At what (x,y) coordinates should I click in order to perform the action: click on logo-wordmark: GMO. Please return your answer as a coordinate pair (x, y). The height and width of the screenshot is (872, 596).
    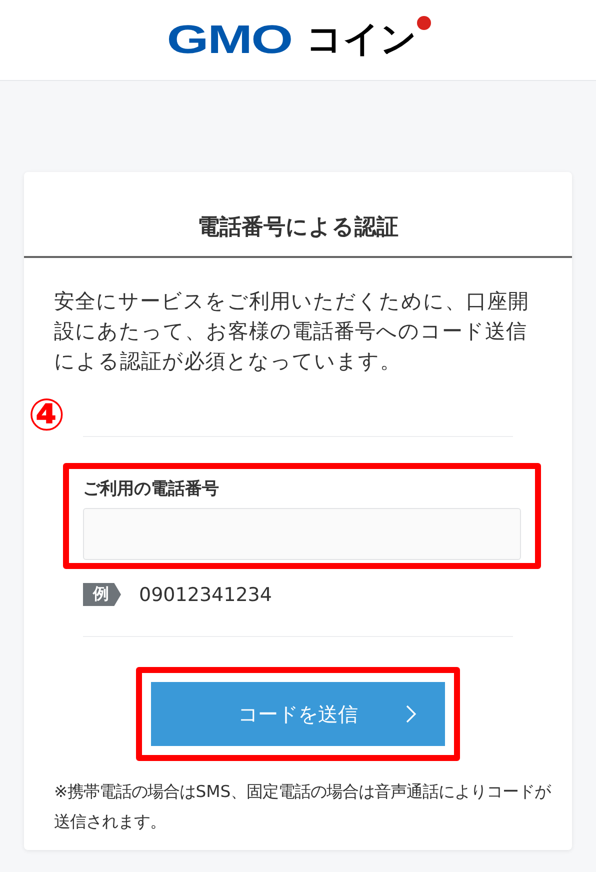
    Looking at the image, I should click on (229, 40).